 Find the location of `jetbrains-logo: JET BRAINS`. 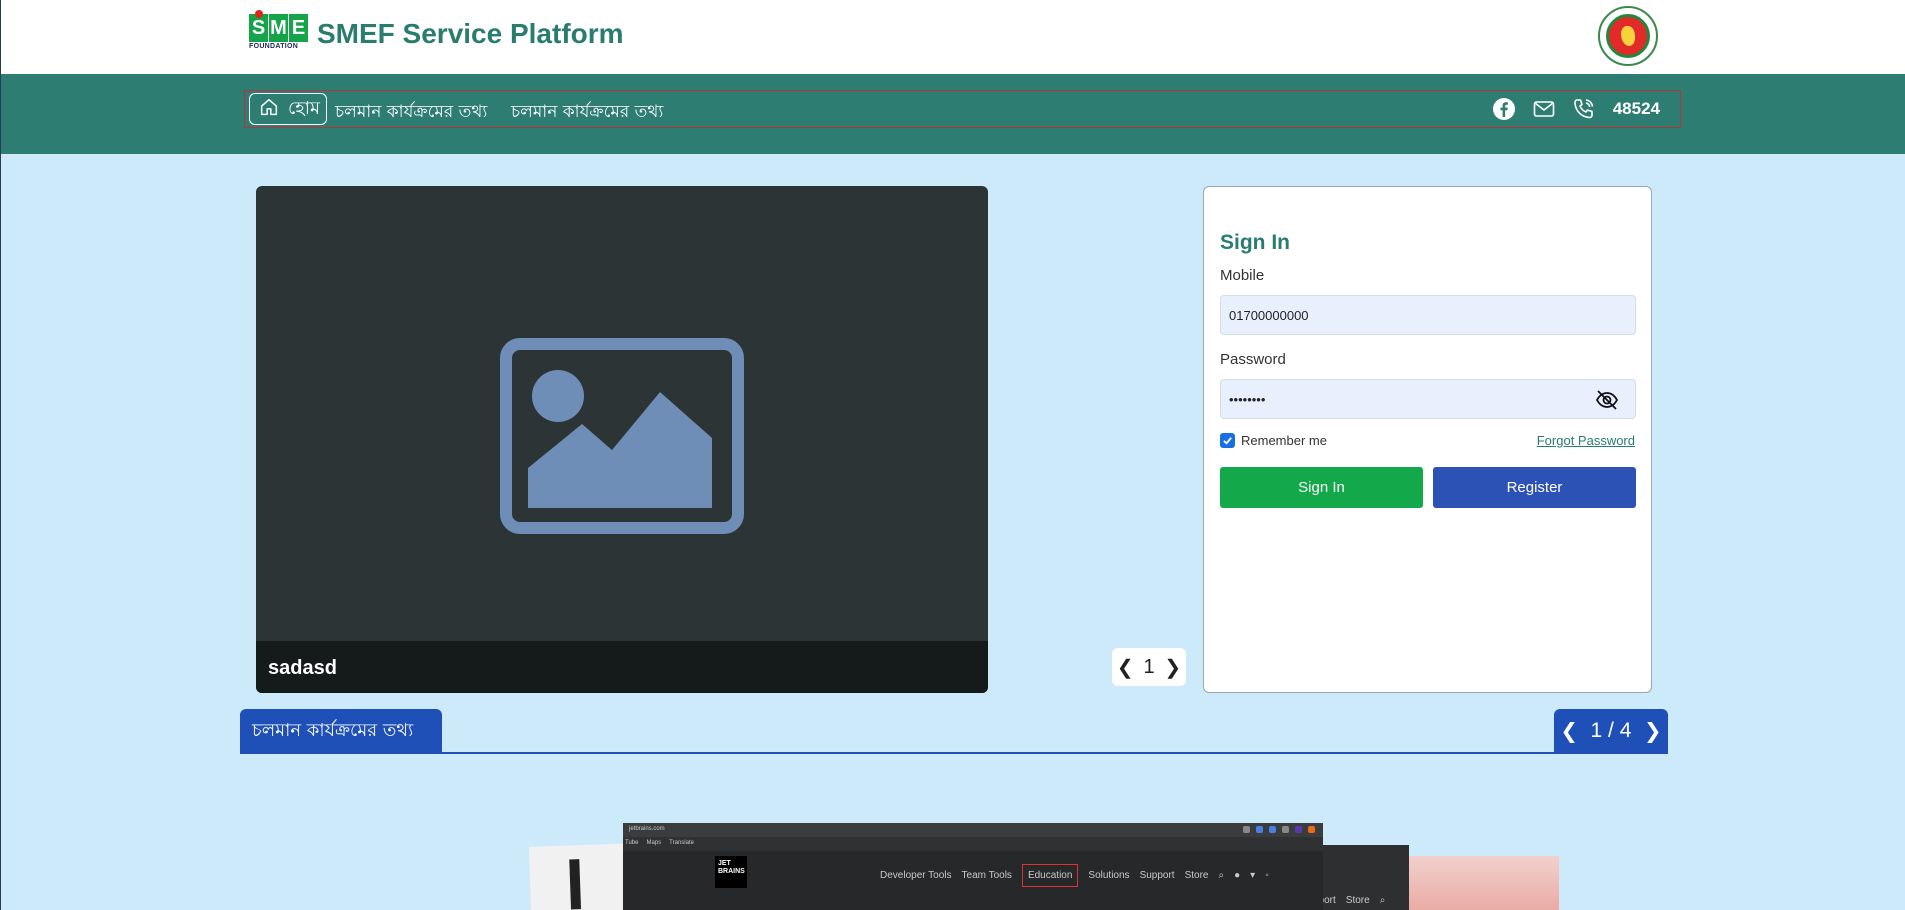

jetbrains-logo: JET BRAINS is located at coordinates (731, 872).